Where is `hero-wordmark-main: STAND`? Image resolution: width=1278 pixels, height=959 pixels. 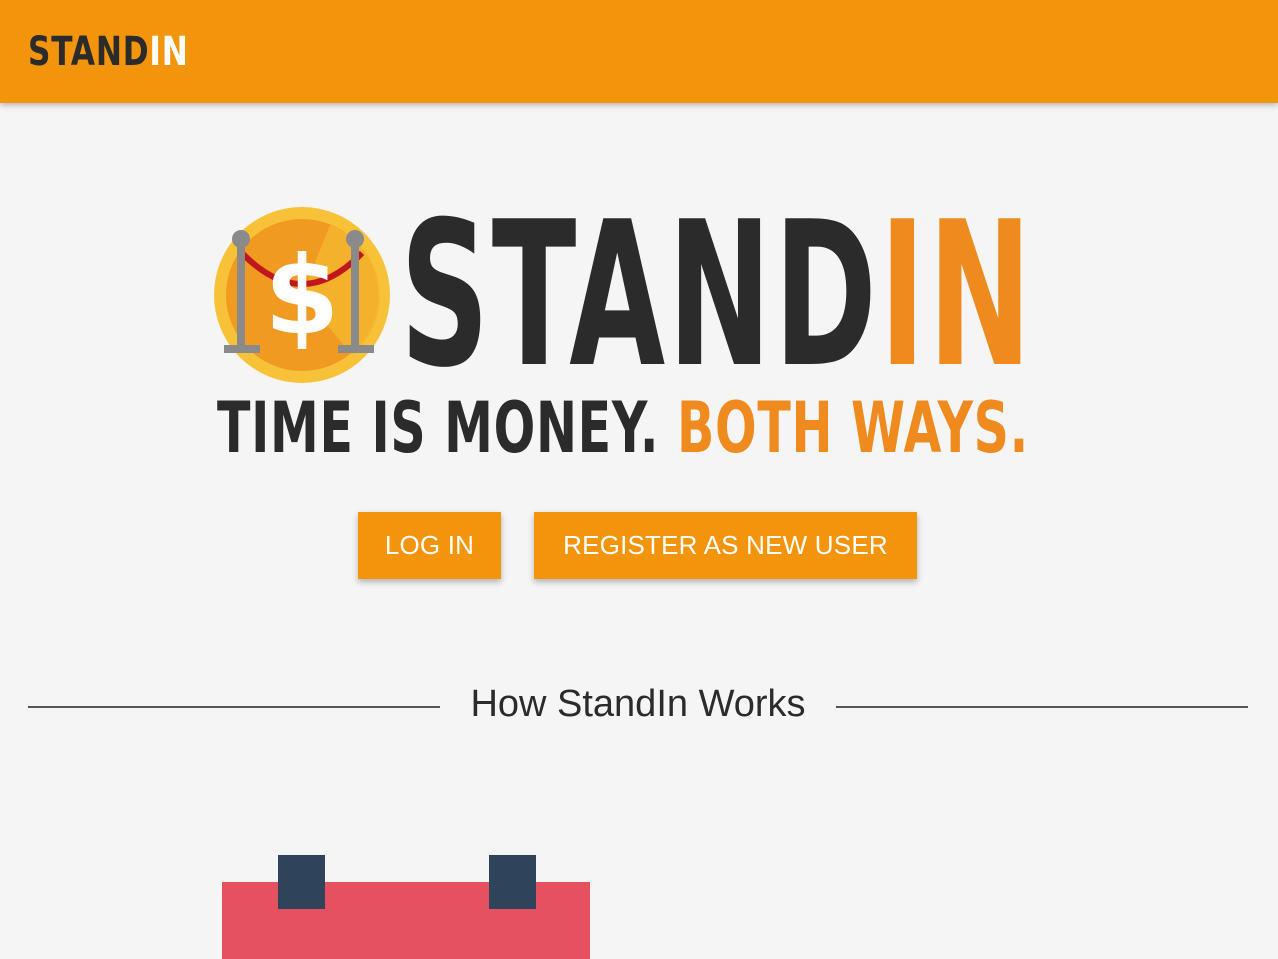 hero-wordmark-main: STAND is located at coordinates (640, 295).